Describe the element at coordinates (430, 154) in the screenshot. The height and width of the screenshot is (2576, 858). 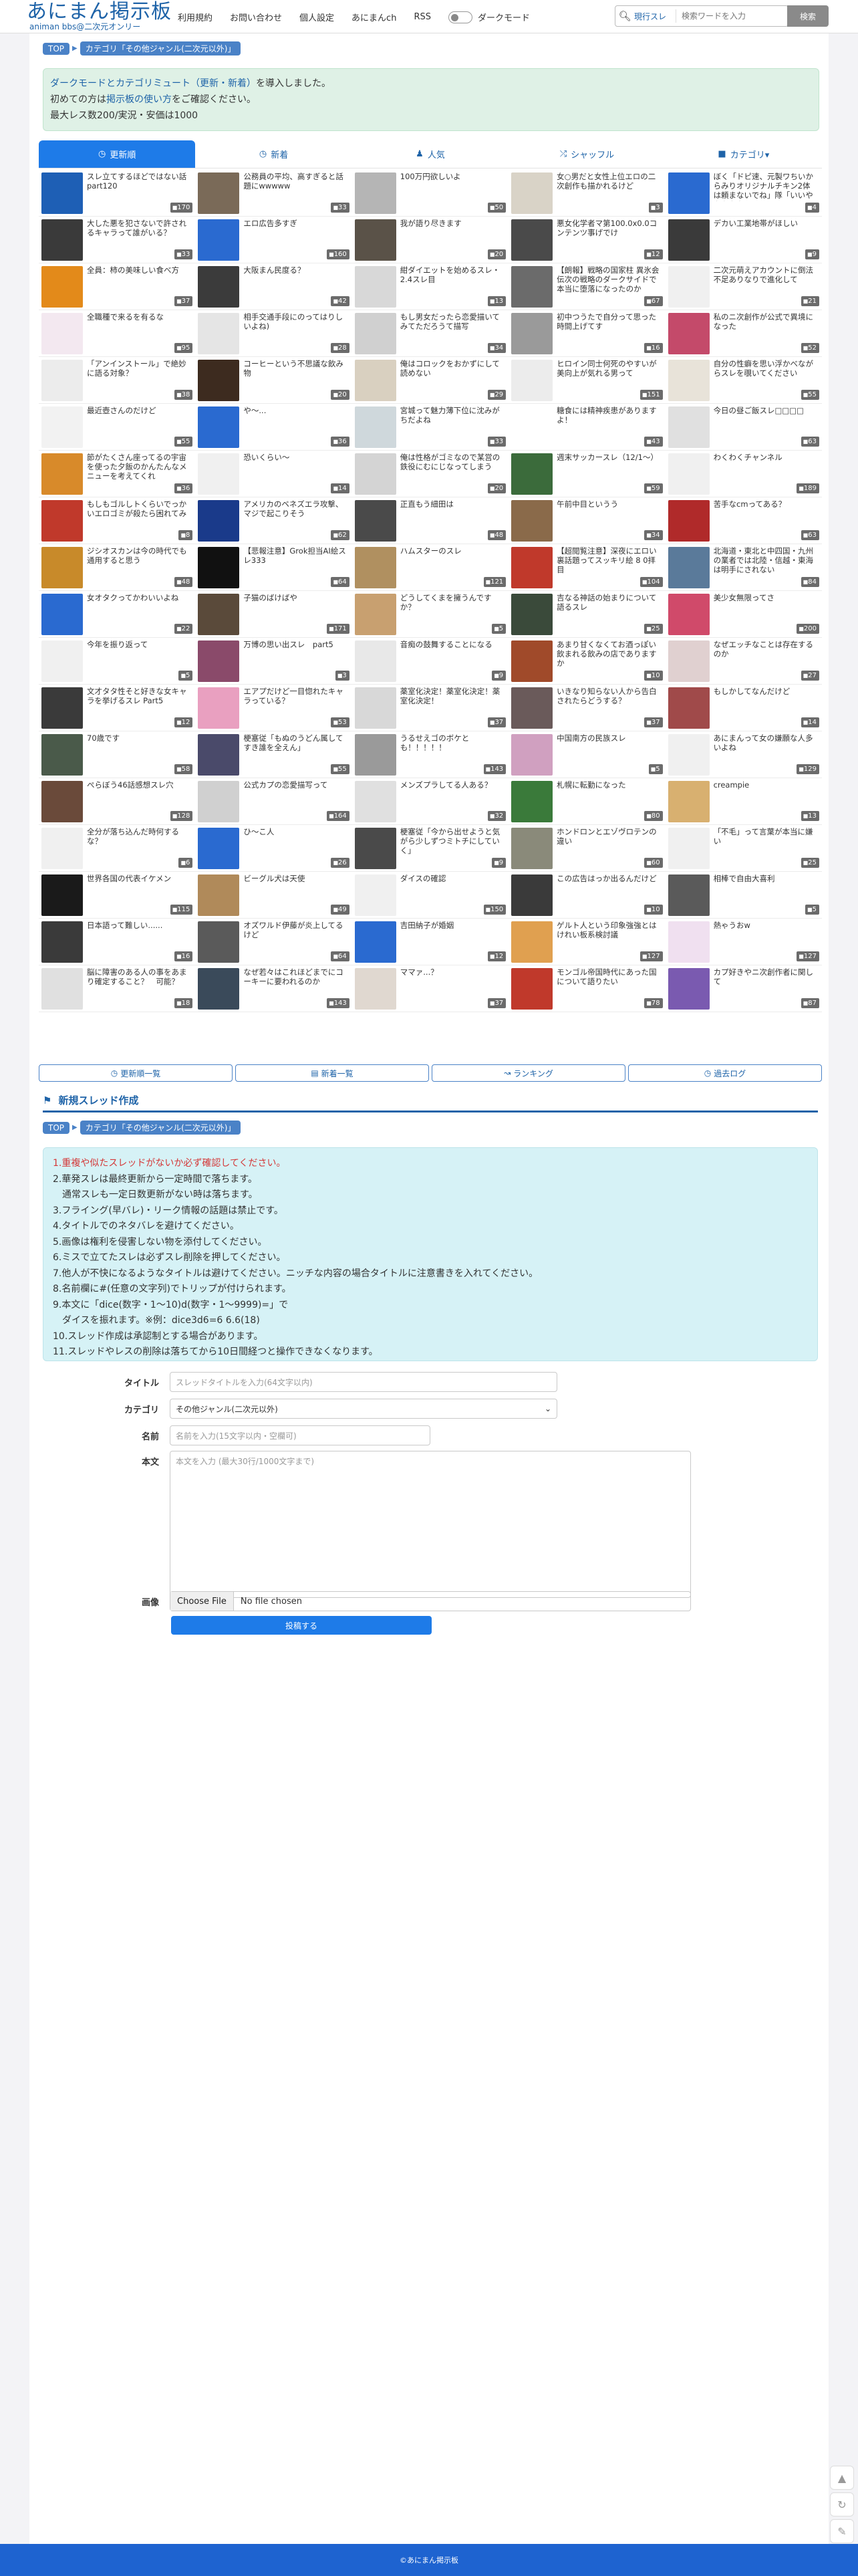
I see `tab-popular: ♟ 人気` at that location.